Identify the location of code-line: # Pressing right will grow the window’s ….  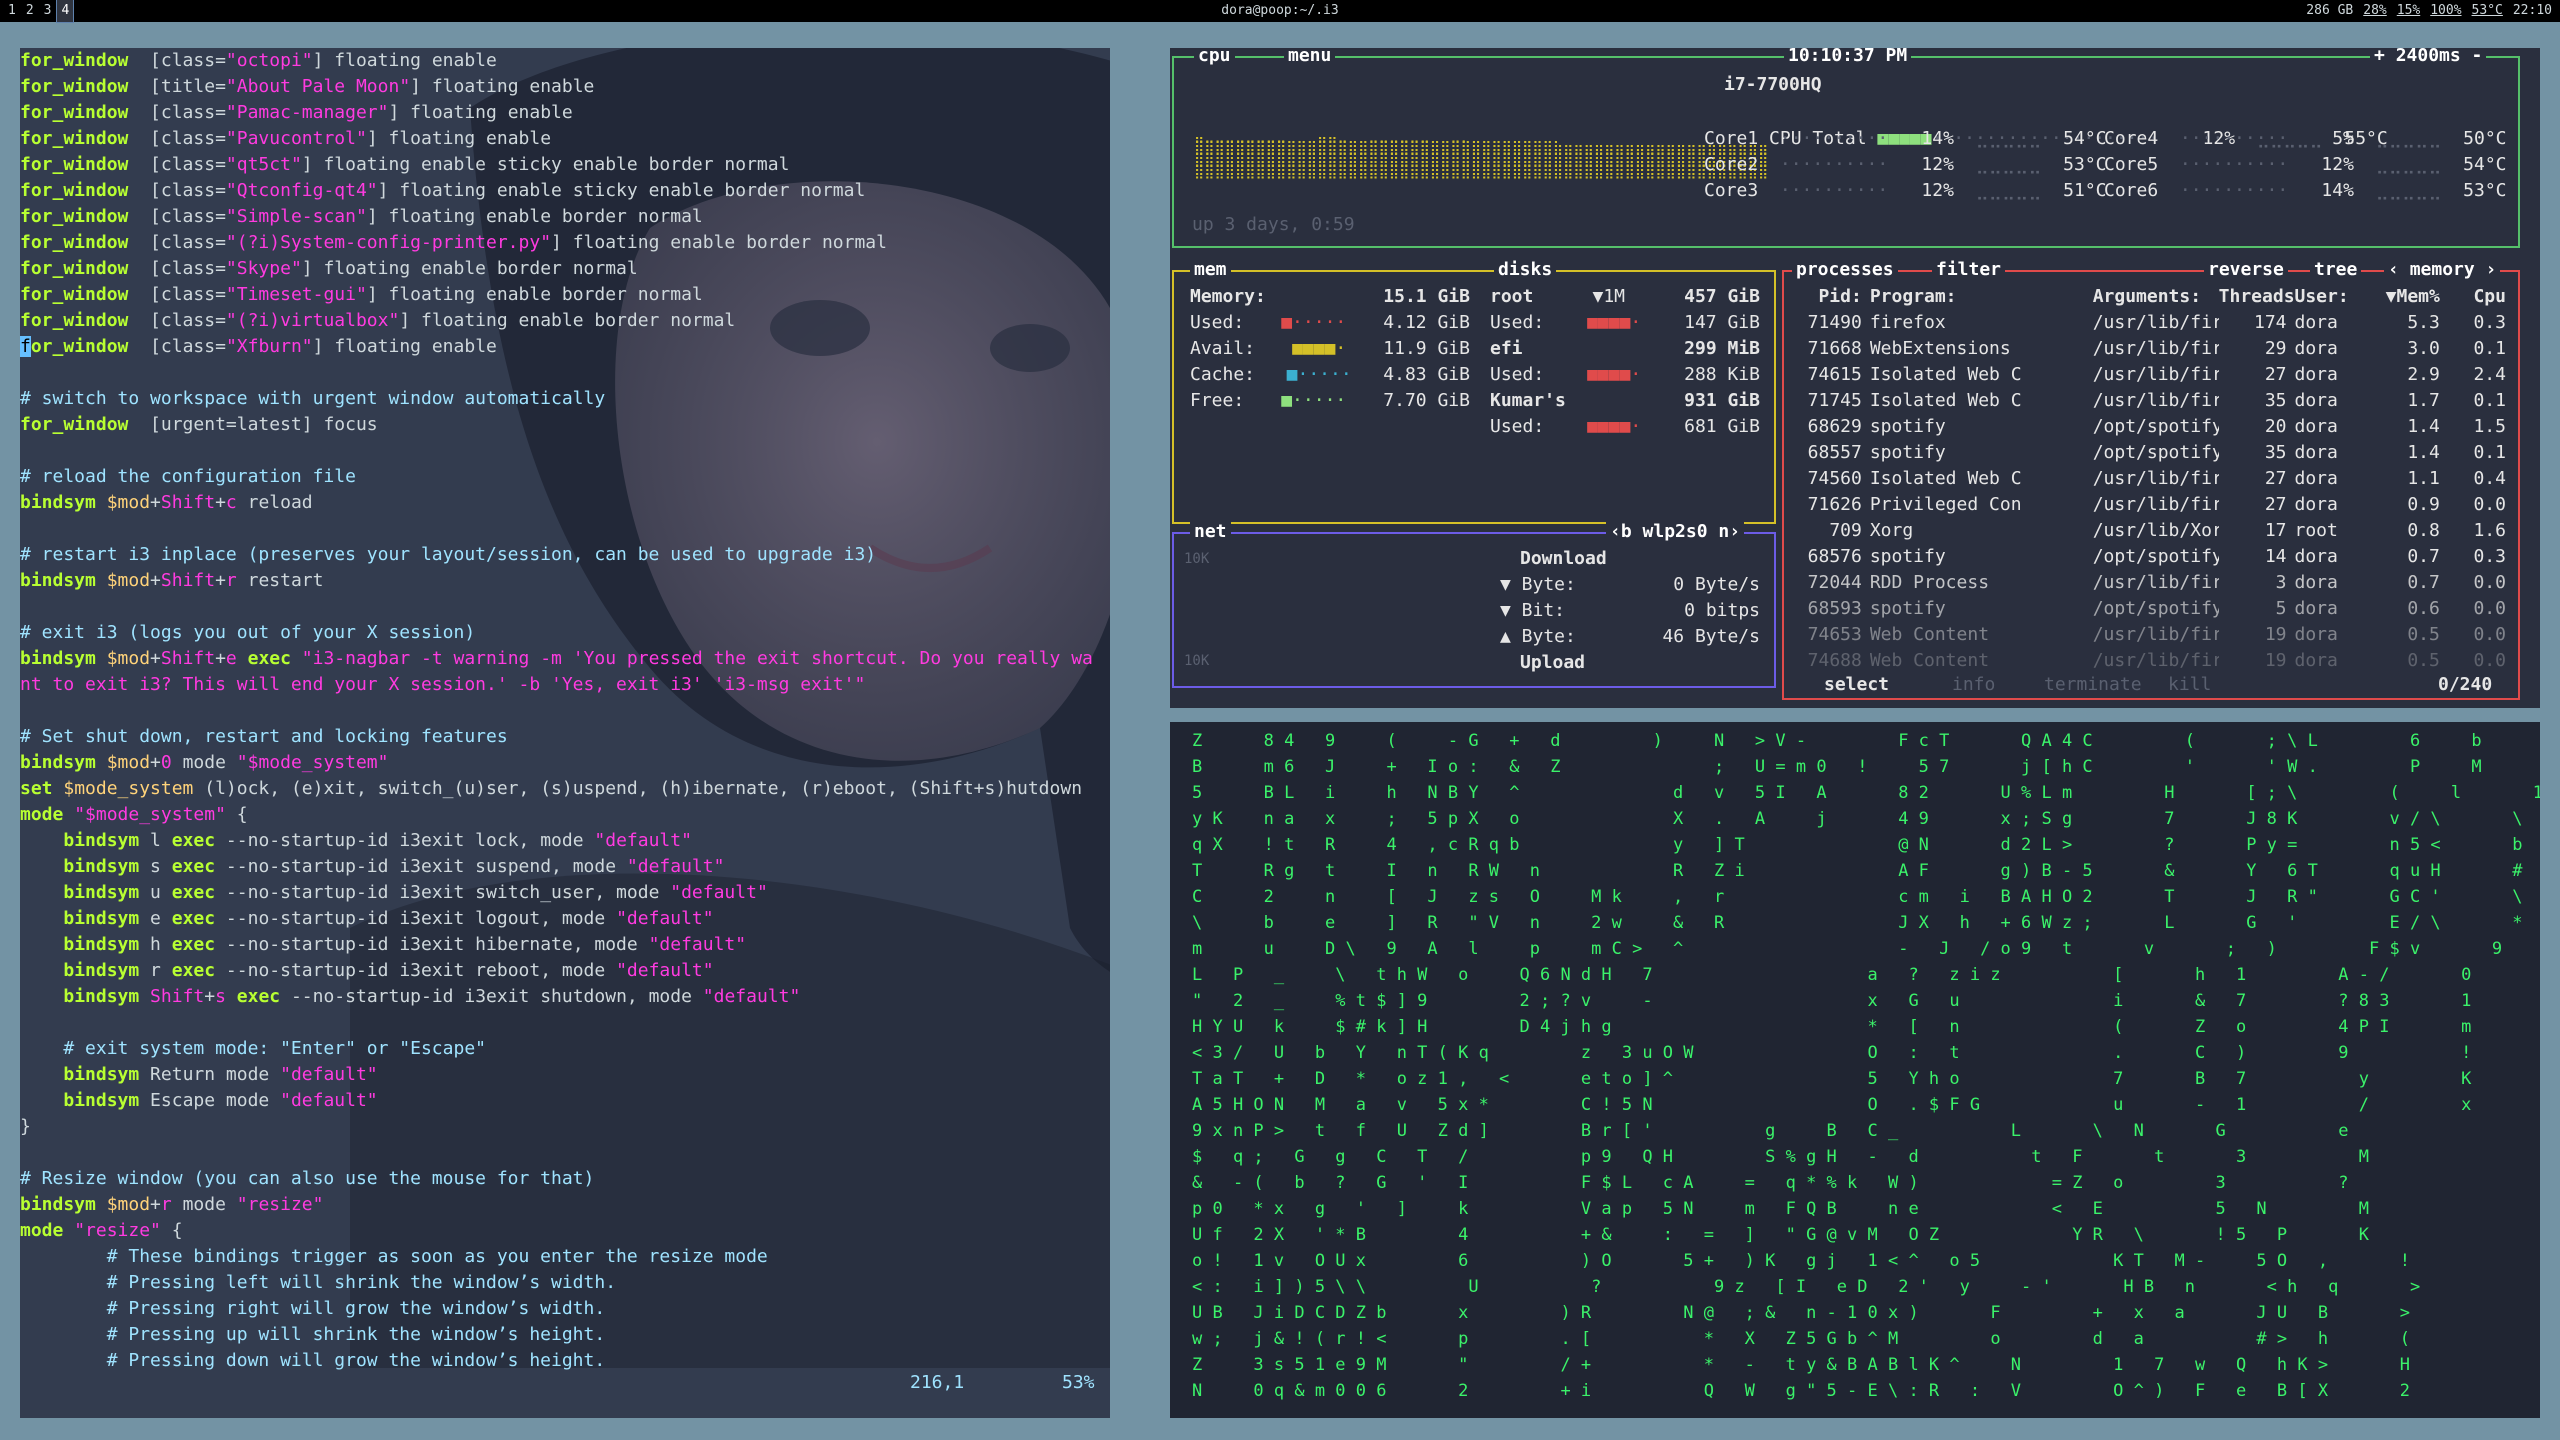
(556, 1309).